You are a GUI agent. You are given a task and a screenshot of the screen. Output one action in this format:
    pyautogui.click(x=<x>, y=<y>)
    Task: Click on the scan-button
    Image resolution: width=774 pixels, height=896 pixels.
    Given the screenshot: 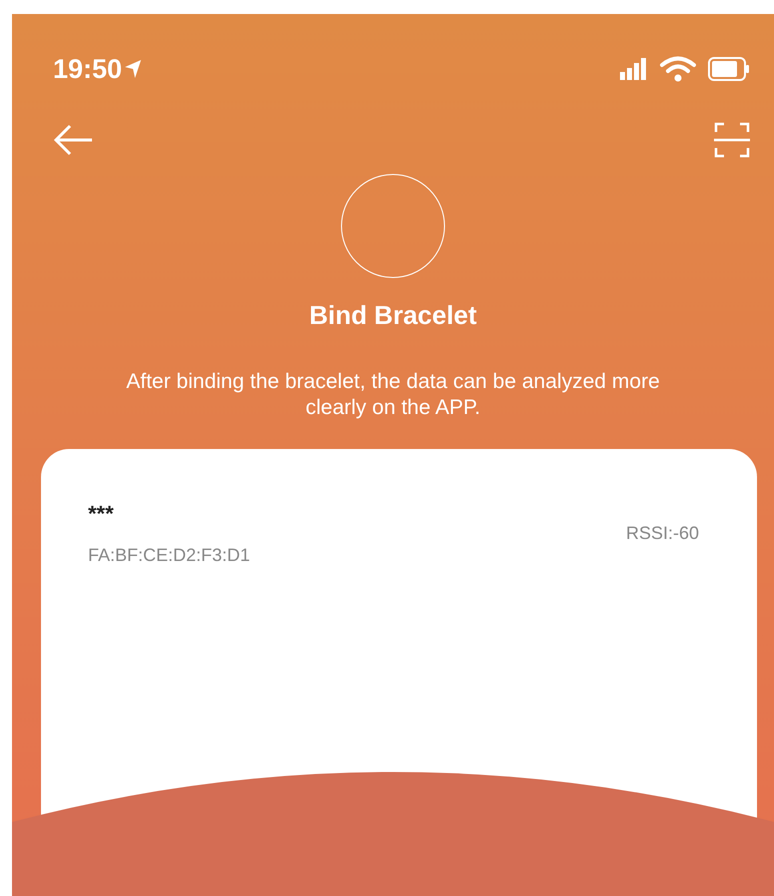 What is the action you would take?
    pyautogui.click(x=732, y=140)
    